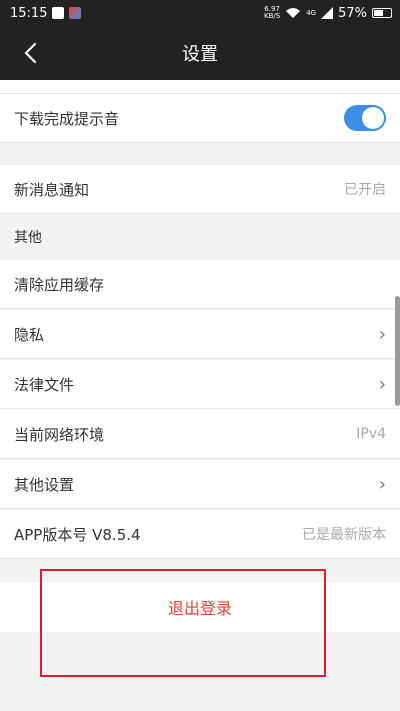 The image size is (400, 711). What do you see at coordinates (293, 13) in the screenshot?
I see `wifi-icon` at bounding box center [293, 13].